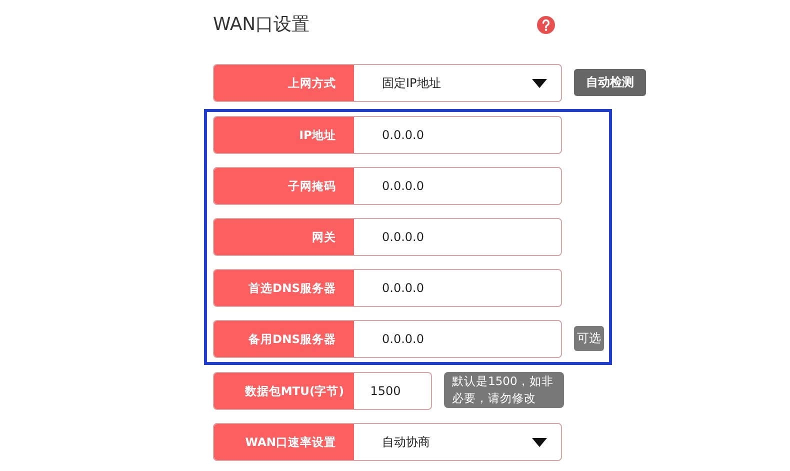 The image size is (790, 471). I want to click on input-field: IP地址 0.0.0.0, so click(387, 135).